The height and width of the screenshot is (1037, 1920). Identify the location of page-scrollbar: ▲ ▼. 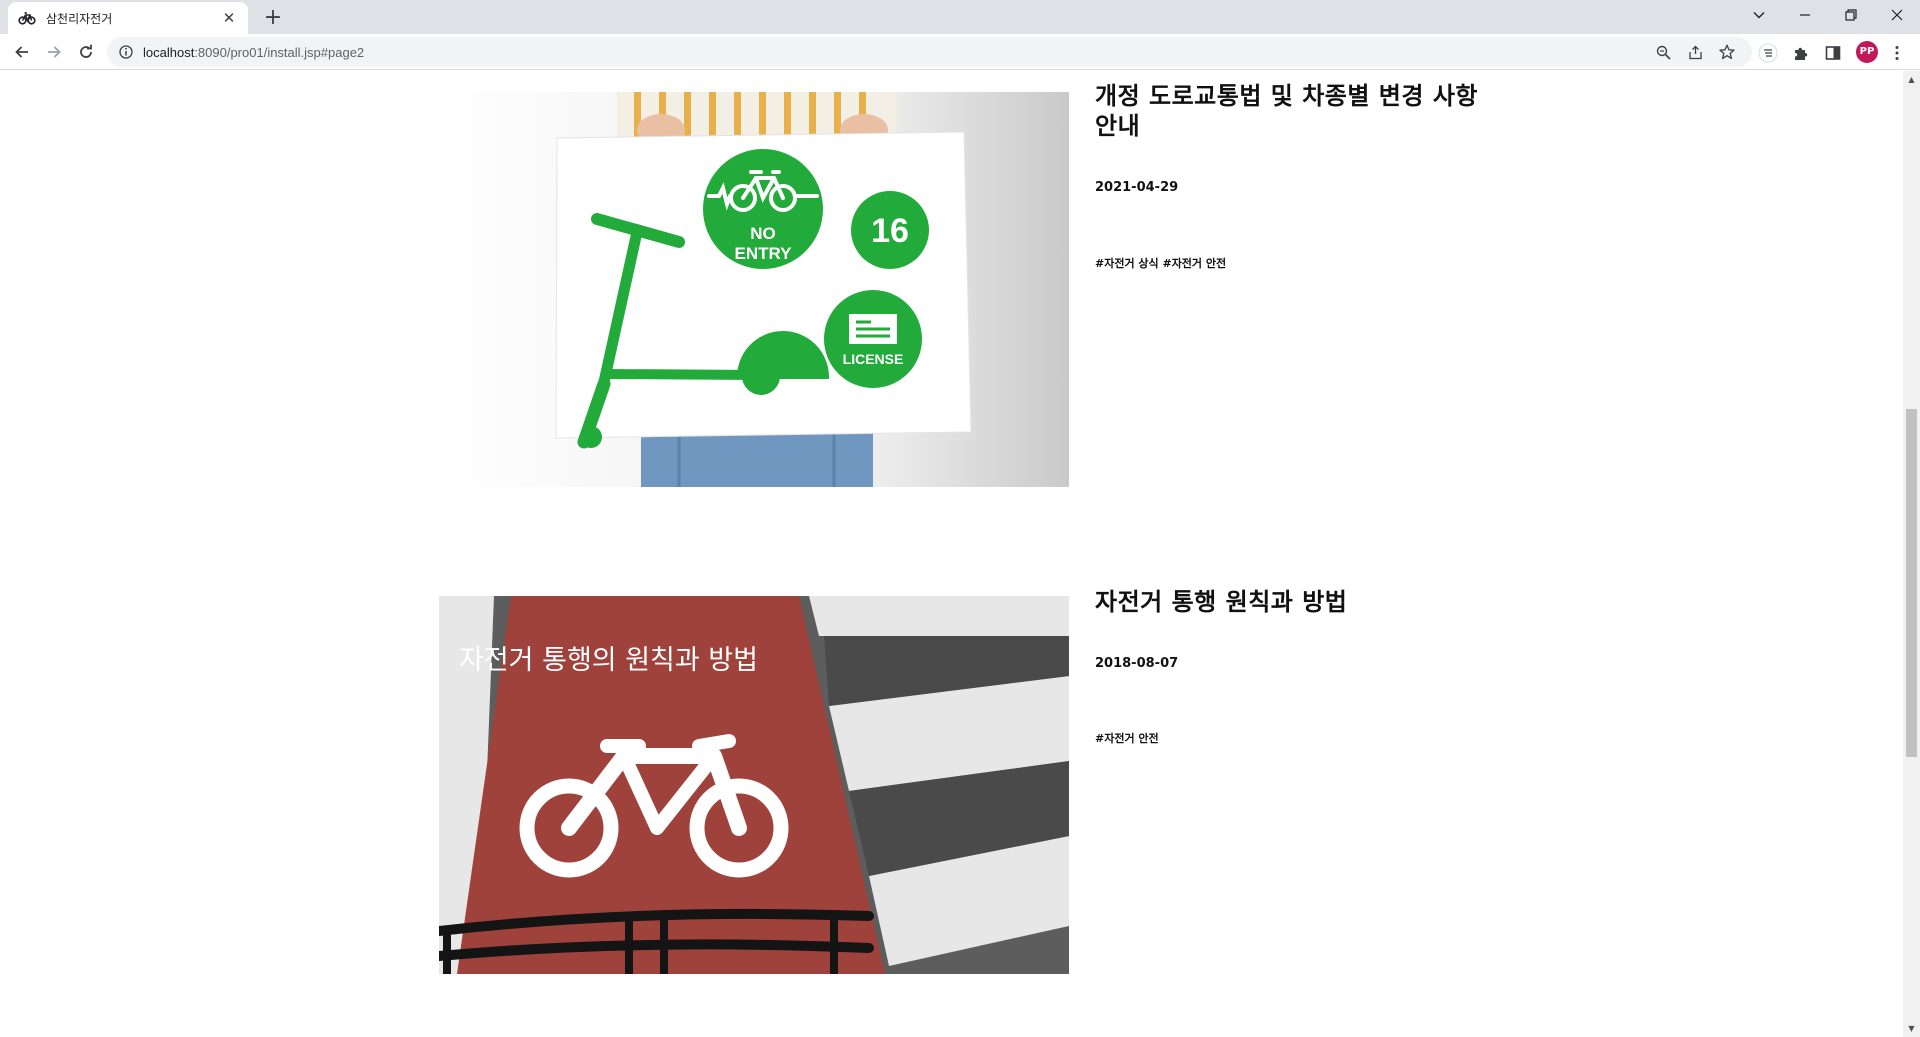
(1911, 554).